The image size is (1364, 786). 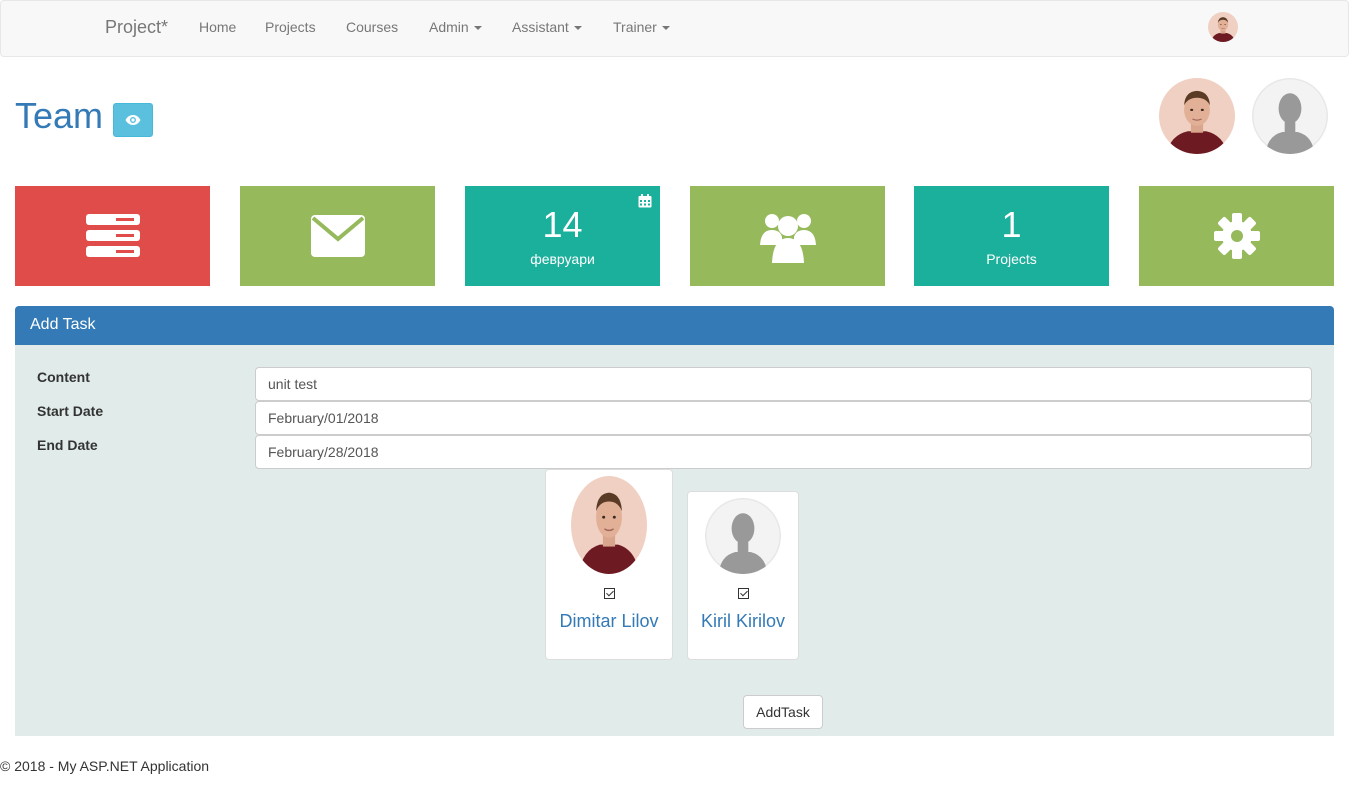 I want to click on tile-day-number: 14, so click(x=562, y=224).